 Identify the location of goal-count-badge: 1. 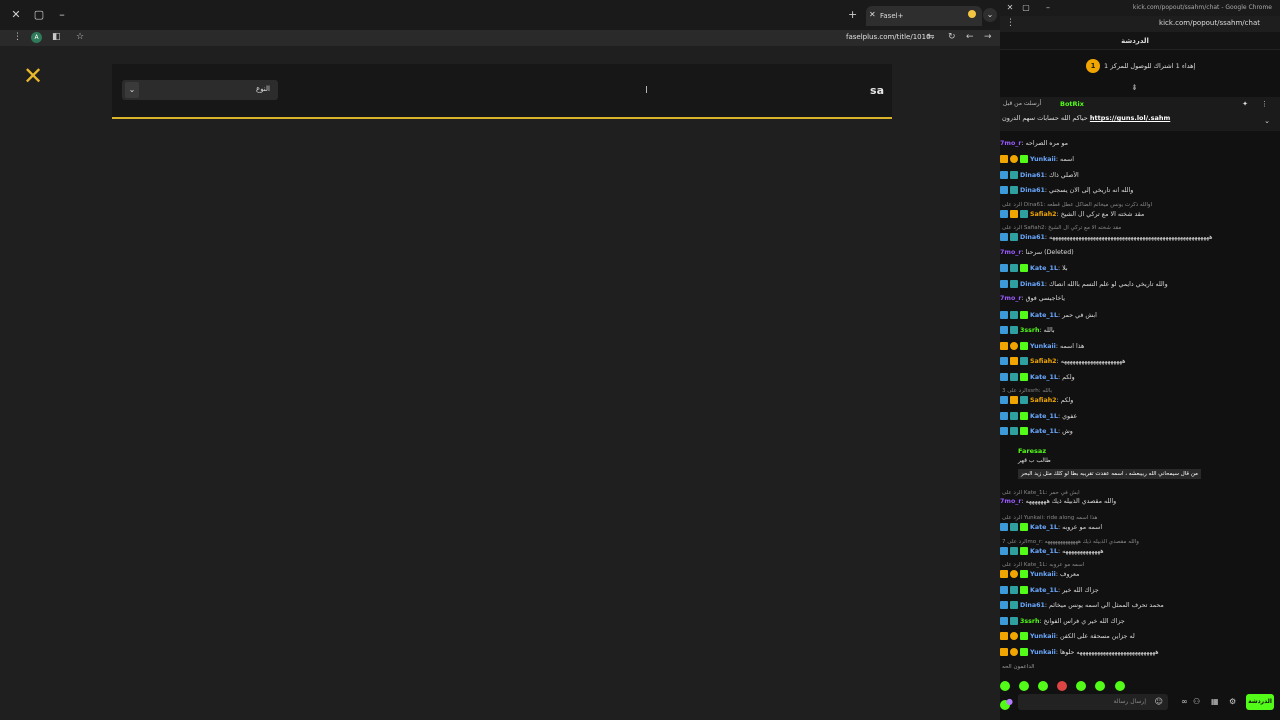
(1093, 66).